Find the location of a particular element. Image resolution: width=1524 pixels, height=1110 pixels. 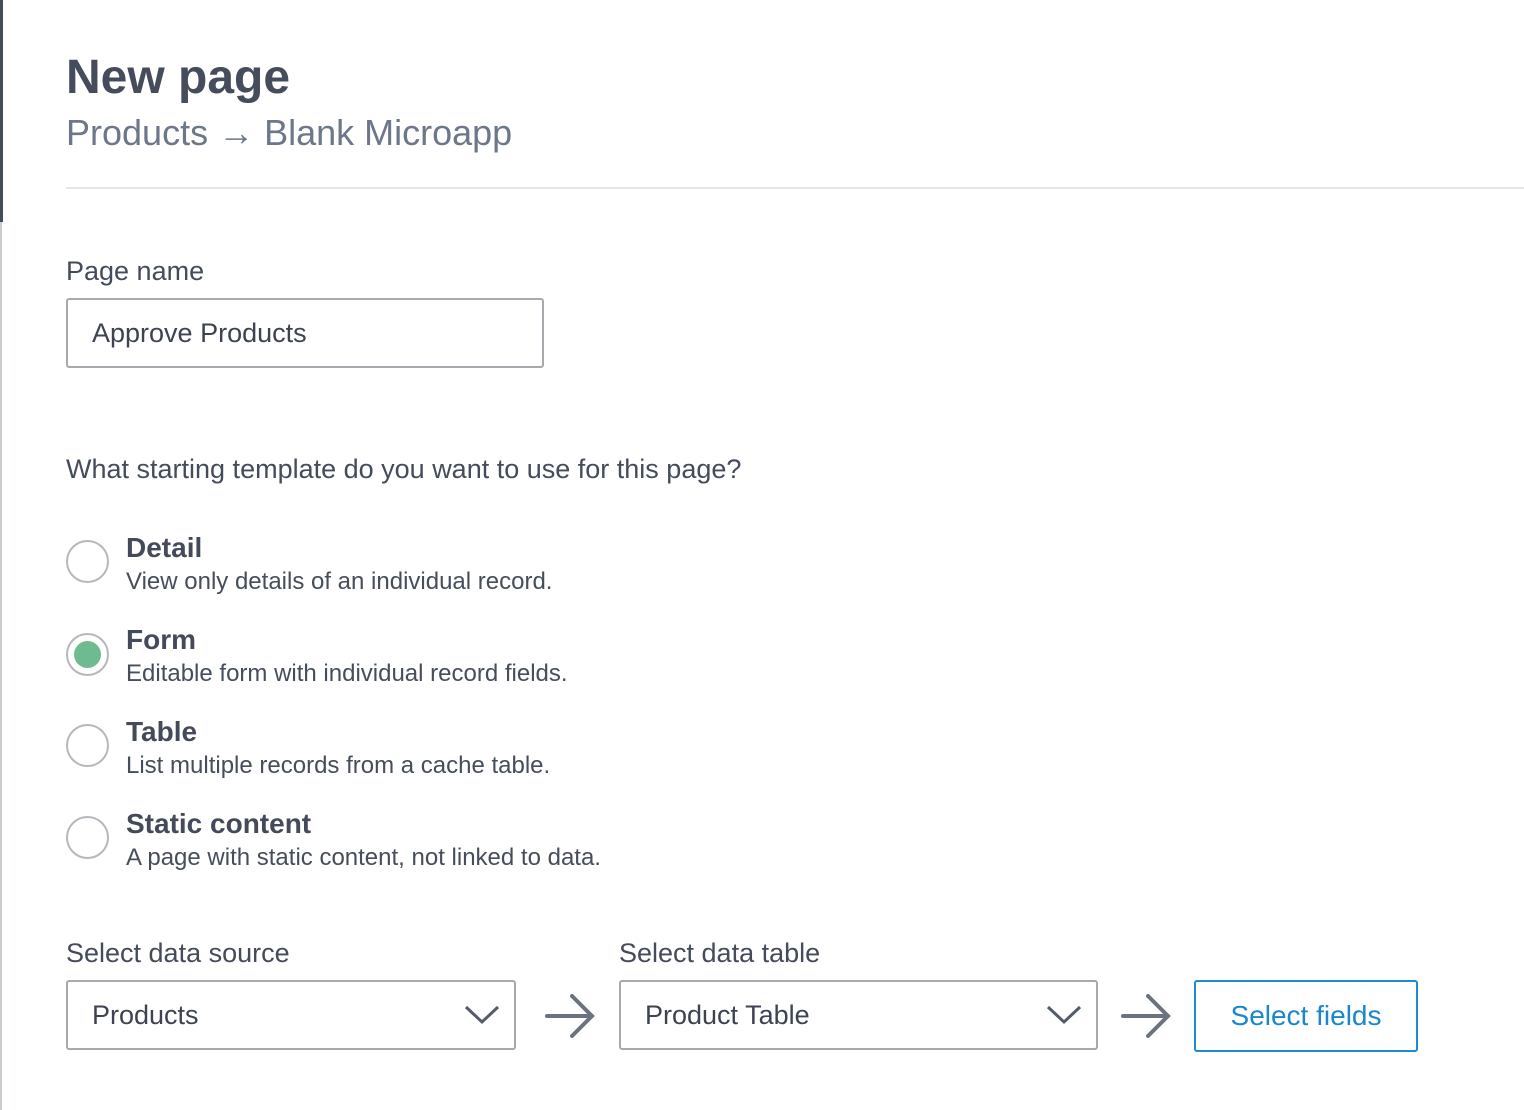

data-source-label: Select data source is located at coordinates (178, 953).